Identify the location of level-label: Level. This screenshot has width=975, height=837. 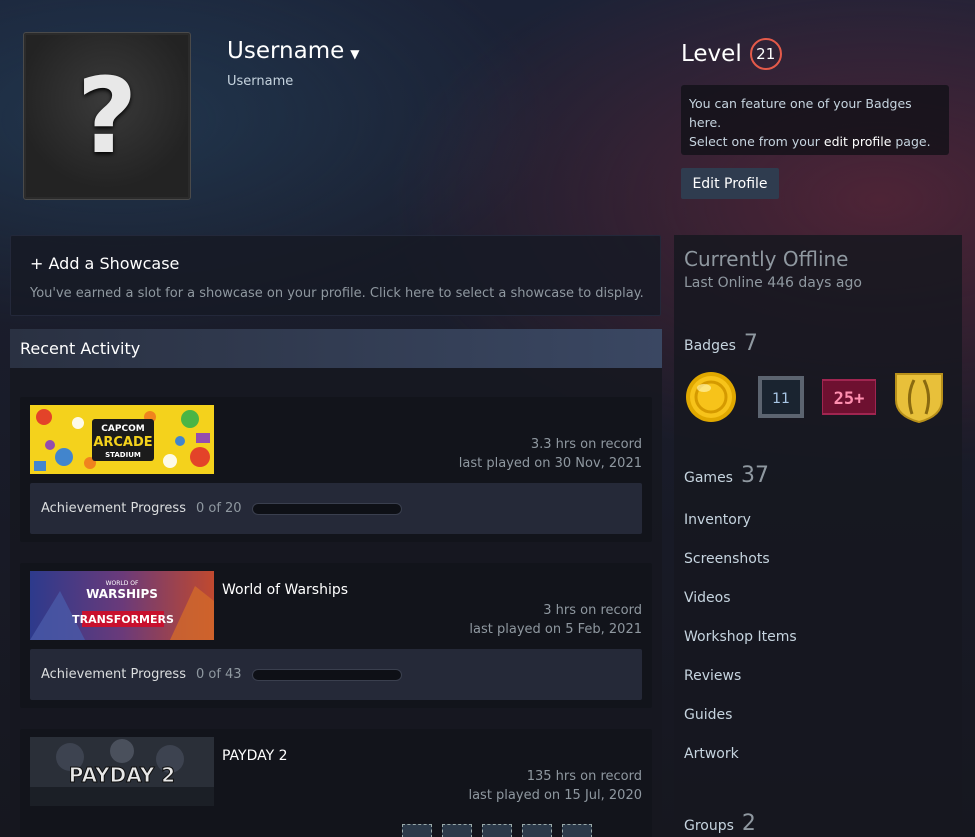
(711, 54).